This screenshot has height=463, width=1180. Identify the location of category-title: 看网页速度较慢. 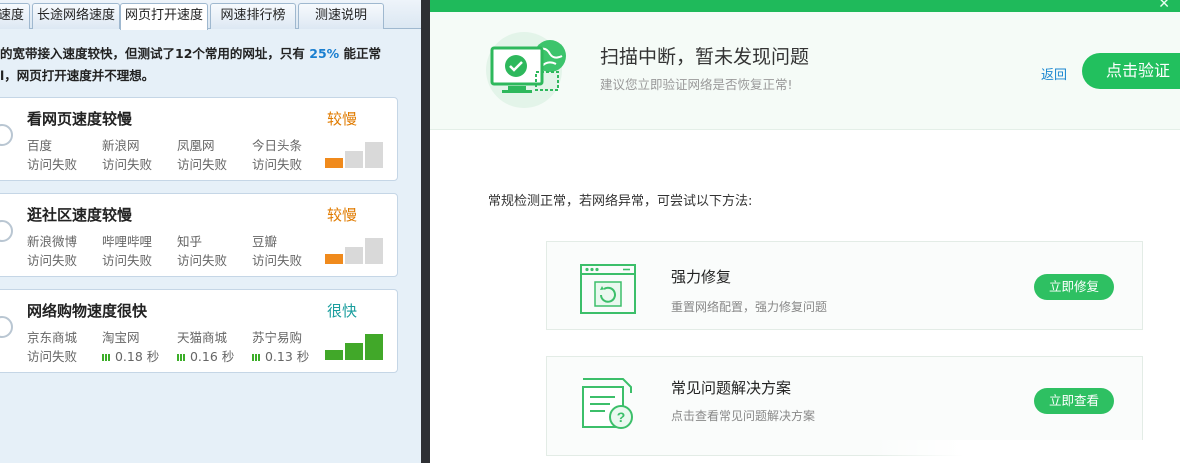
(80, 119).